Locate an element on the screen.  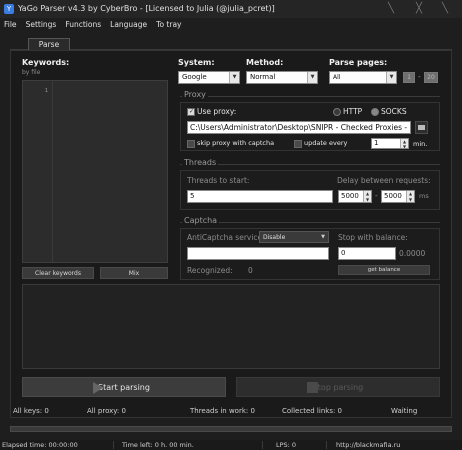
website-link: http://blackmafia.ru is located at coordinates (368, 445).